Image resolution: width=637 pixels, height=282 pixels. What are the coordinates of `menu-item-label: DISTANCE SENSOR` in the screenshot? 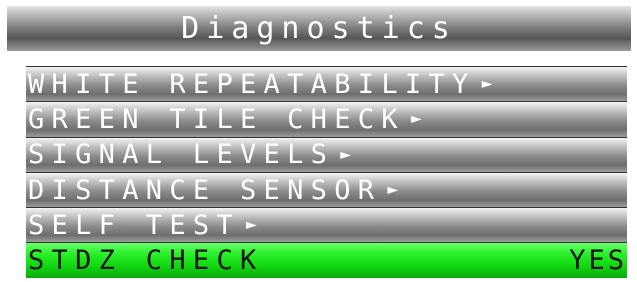 It's located at (205, 190).